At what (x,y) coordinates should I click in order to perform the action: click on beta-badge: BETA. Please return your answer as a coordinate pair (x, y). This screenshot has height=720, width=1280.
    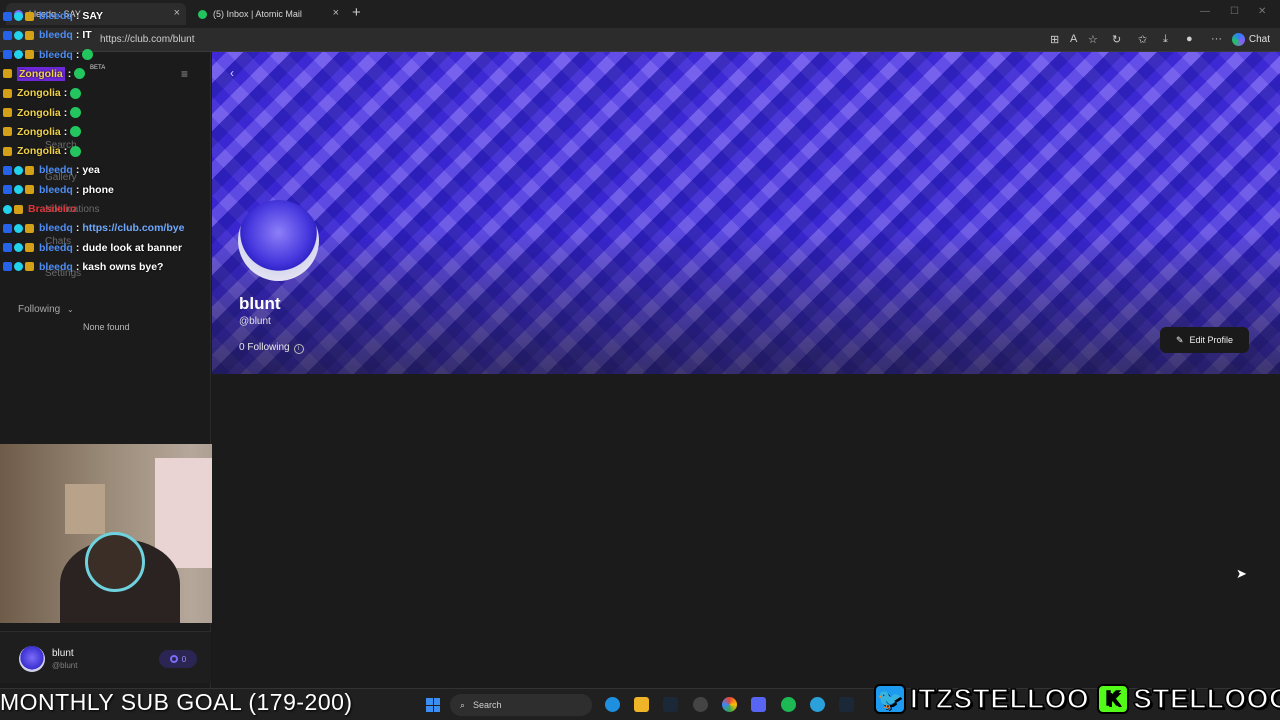
    Looking at the image, I should click on (98, 68).